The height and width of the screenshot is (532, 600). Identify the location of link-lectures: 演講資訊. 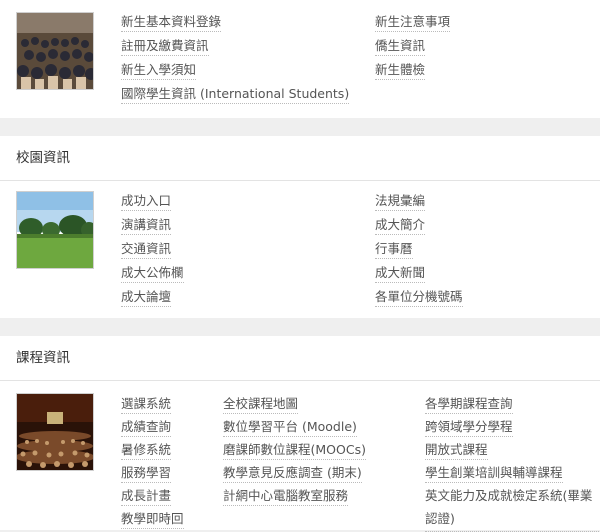
(146, 225).